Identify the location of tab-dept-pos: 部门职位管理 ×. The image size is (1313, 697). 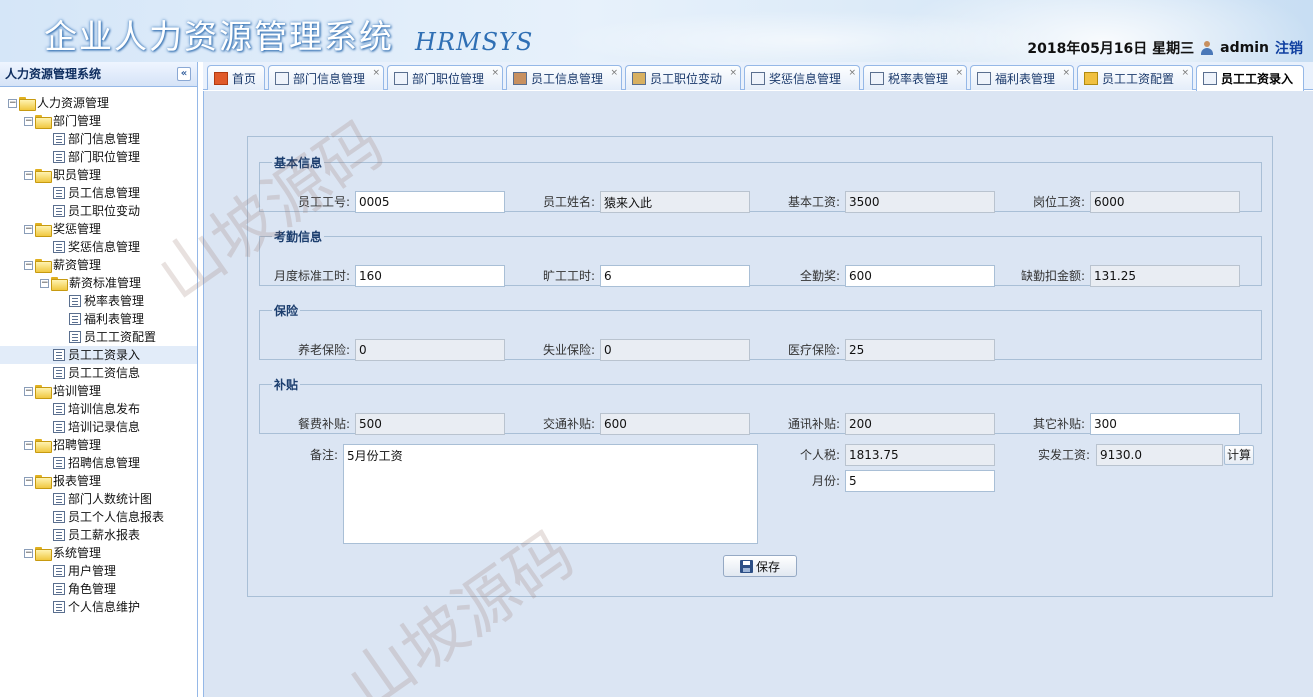
(445, 77).